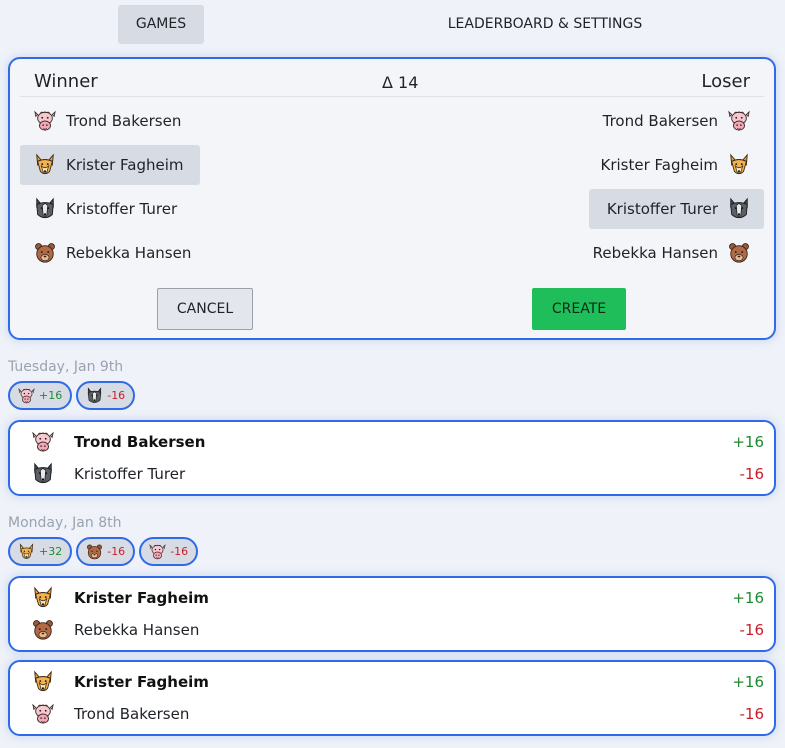 The image size is (785, 748). I want to click on loser-name: Trond Bakersen, so click(132, 714).